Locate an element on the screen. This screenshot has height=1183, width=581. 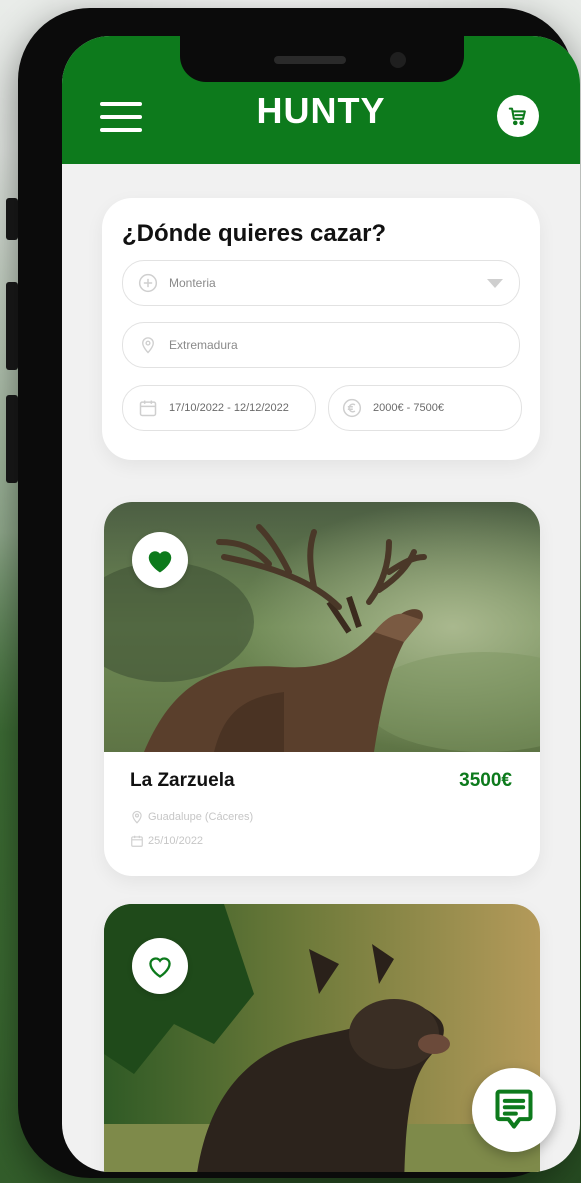
notch is located at coordinates (322, 59).